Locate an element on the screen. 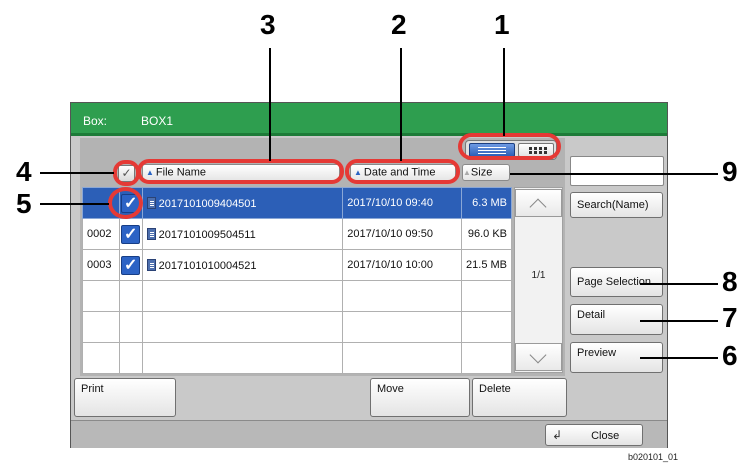 The image size is (748, 466). callout-ring-select-all is located at coordinates (126, 173).